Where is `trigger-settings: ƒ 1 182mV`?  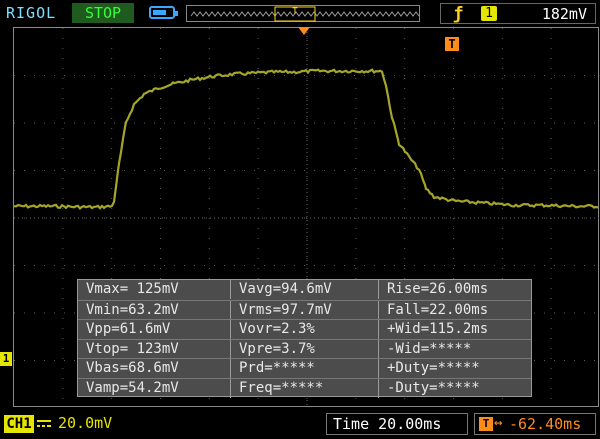 trigger-settings: ƒ 1 182mV is located at coordinates (518, 13).